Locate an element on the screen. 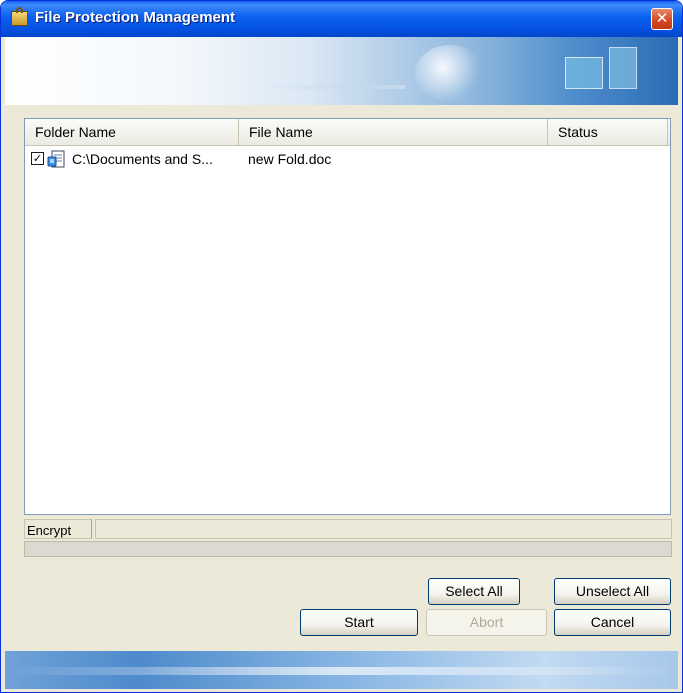 The height and width of the screenshot is (693, 683). close-icon: ✕ is located at coordinates (662, 18).